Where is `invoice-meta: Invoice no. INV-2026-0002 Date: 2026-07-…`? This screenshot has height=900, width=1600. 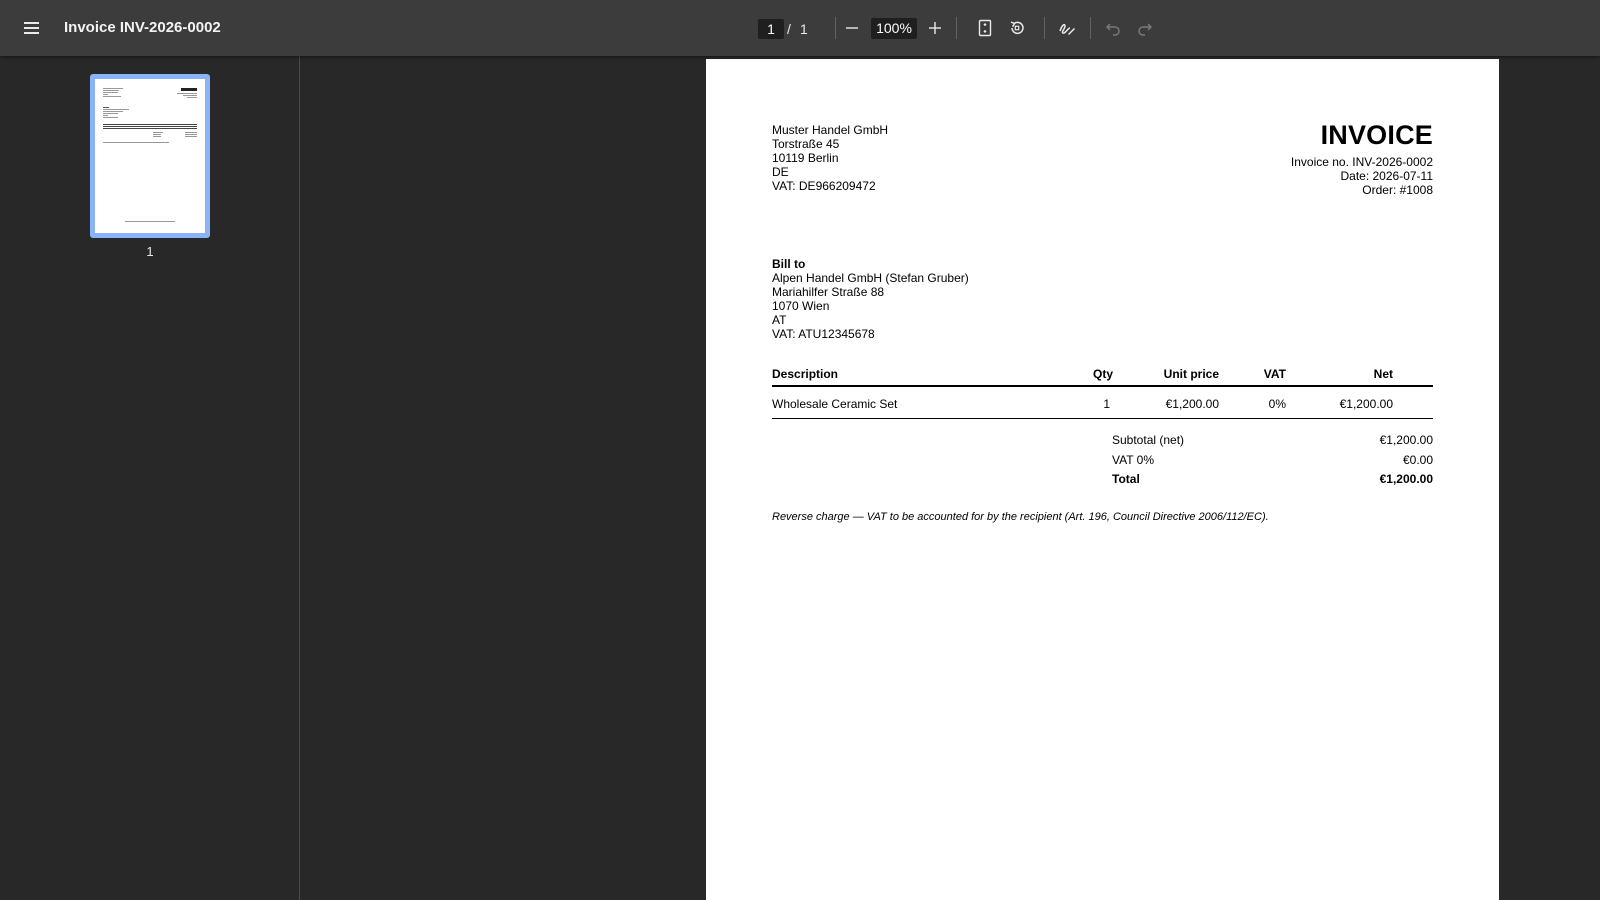
invoice-meta: Invoice no. INV-2026-0002 Date: 2026-07-… is located at coordinates (1362, 176).